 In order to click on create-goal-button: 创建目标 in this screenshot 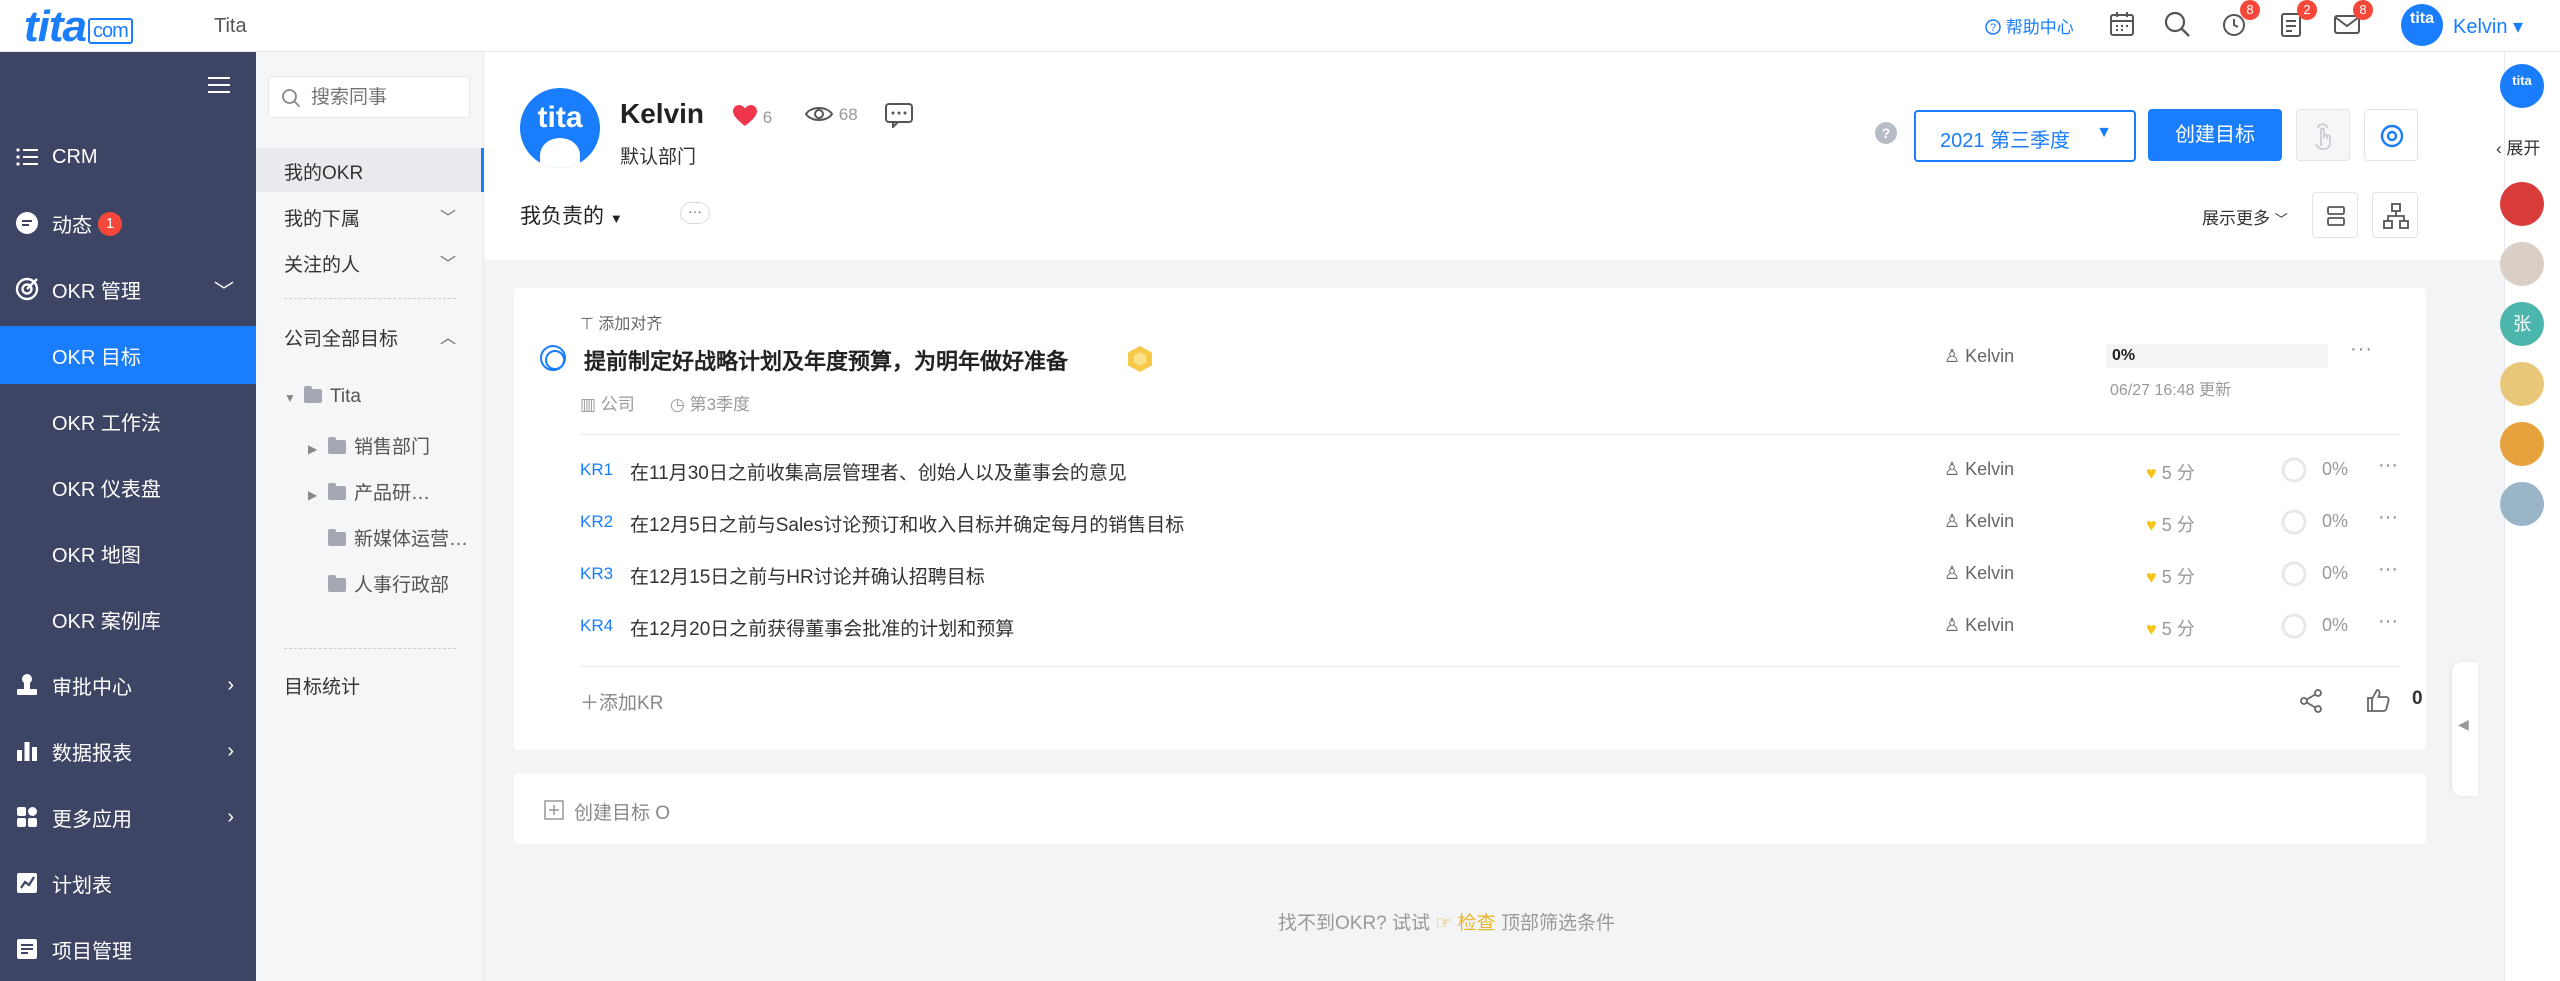, I will do `click(2215, 135)`.